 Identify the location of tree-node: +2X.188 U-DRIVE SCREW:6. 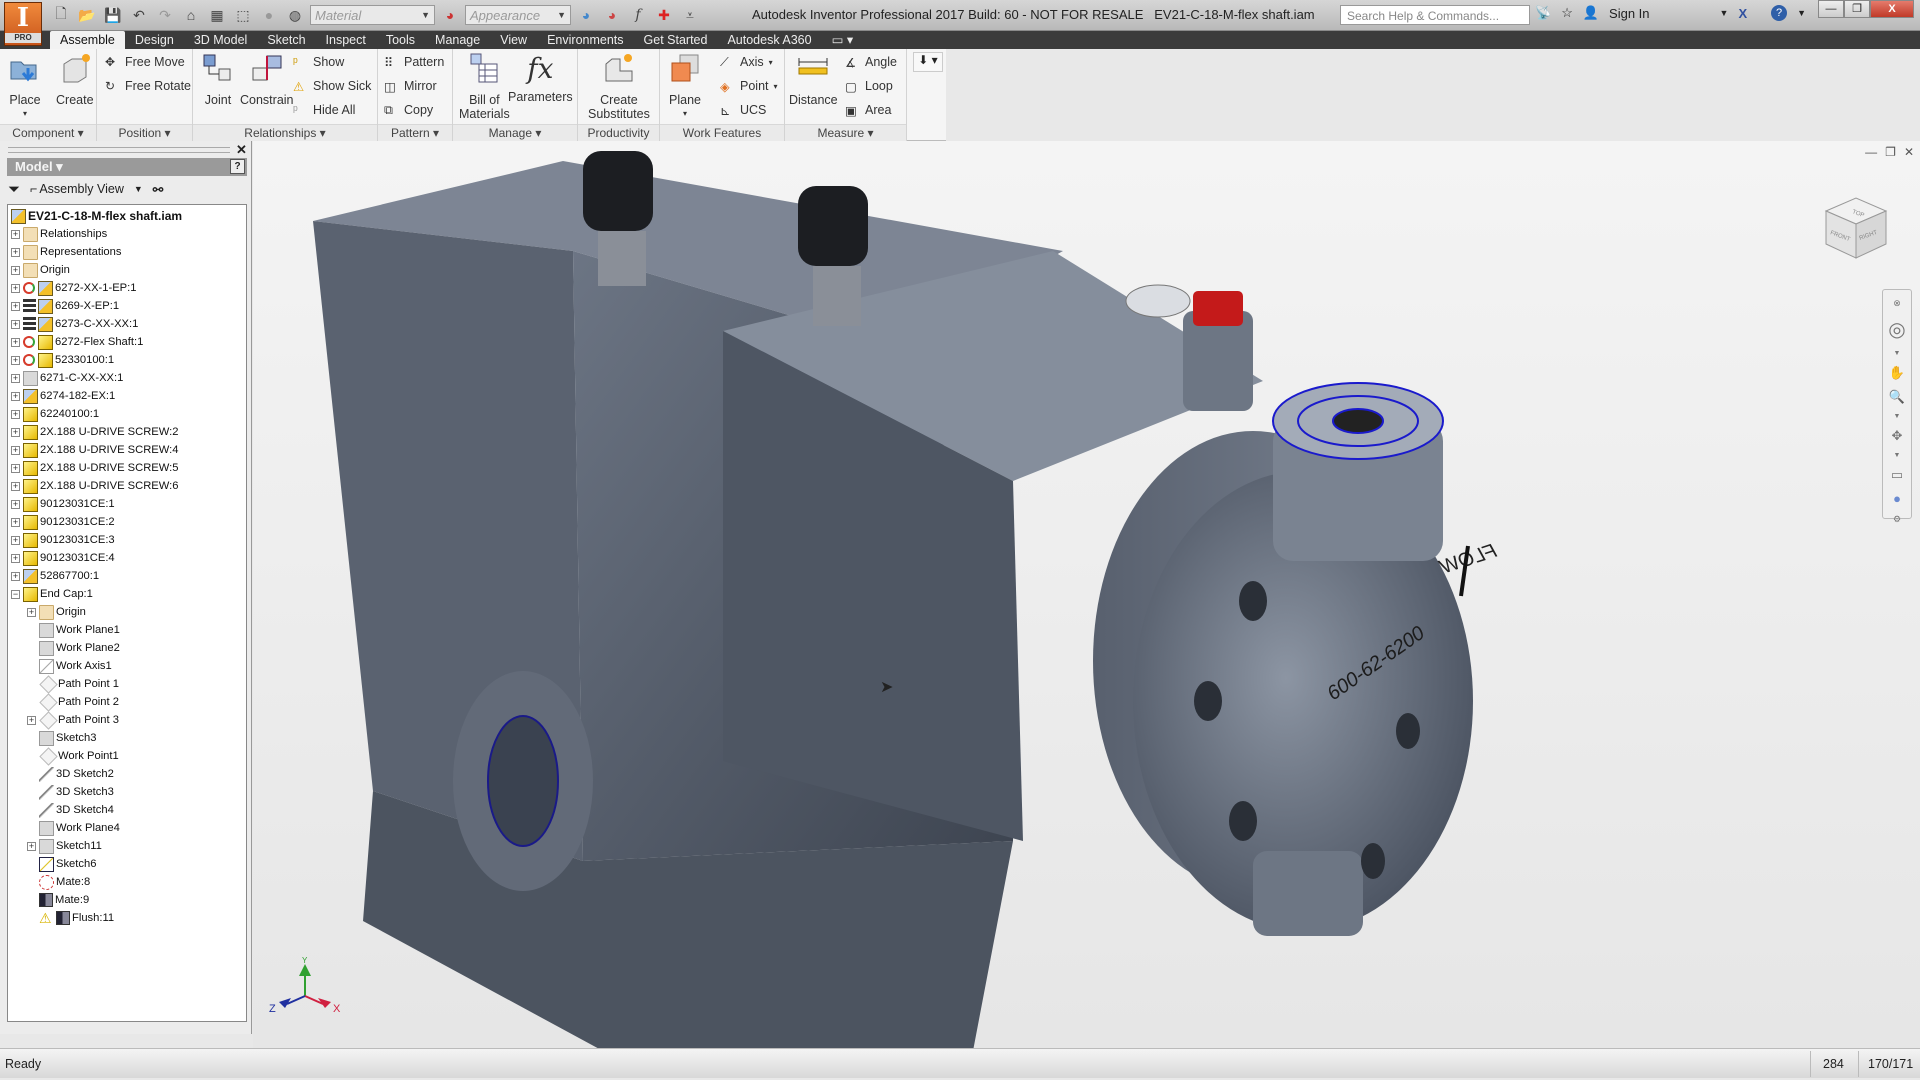
(127, 486).